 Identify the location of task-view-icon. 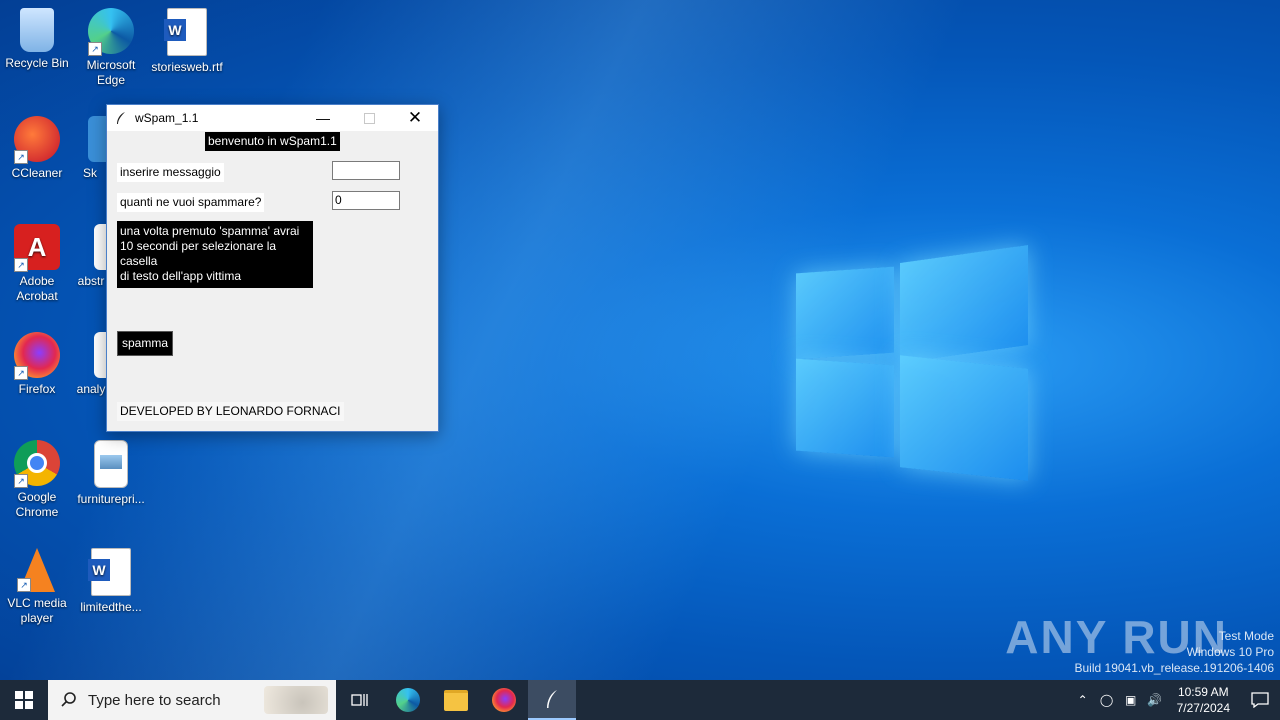
(359, 700).